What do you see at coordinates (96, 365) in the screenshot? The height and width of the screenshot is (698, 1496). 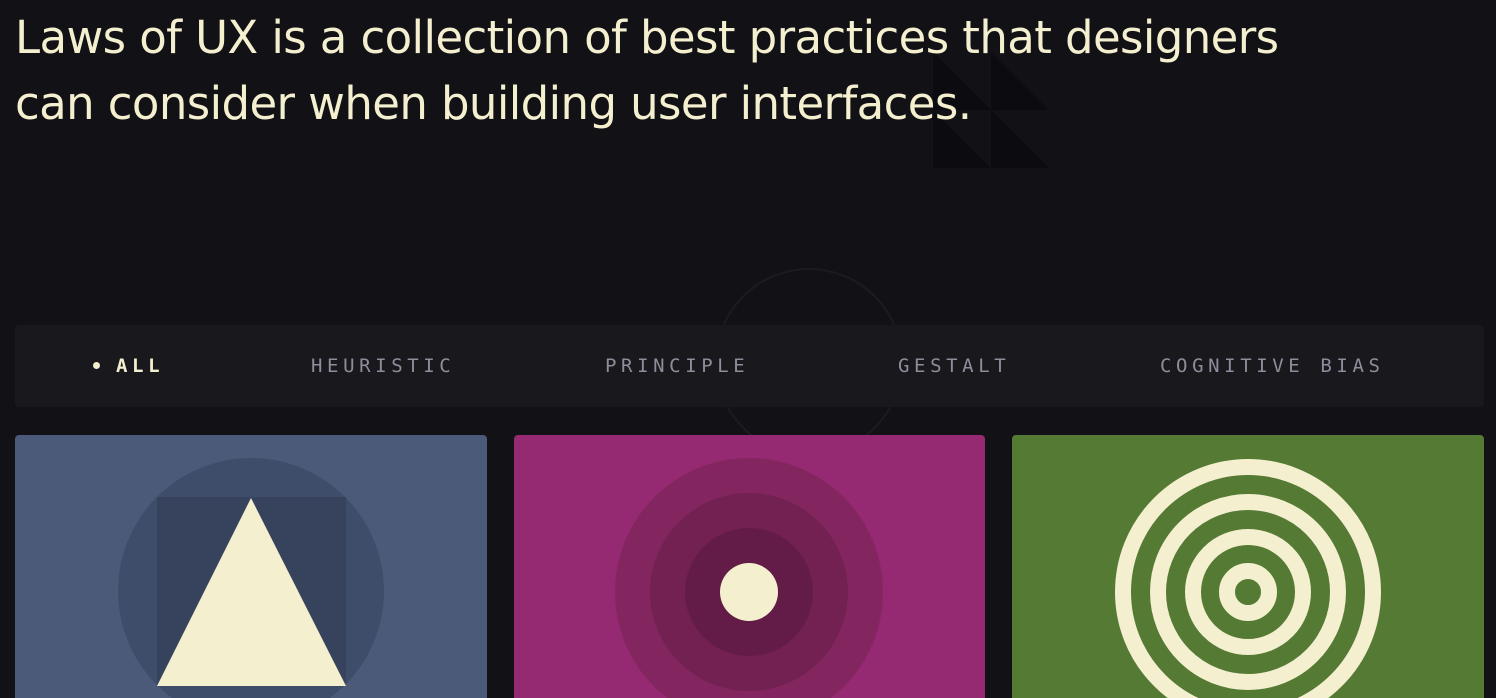 I see `active-bullet-icon` at bounding box center [96, 365].